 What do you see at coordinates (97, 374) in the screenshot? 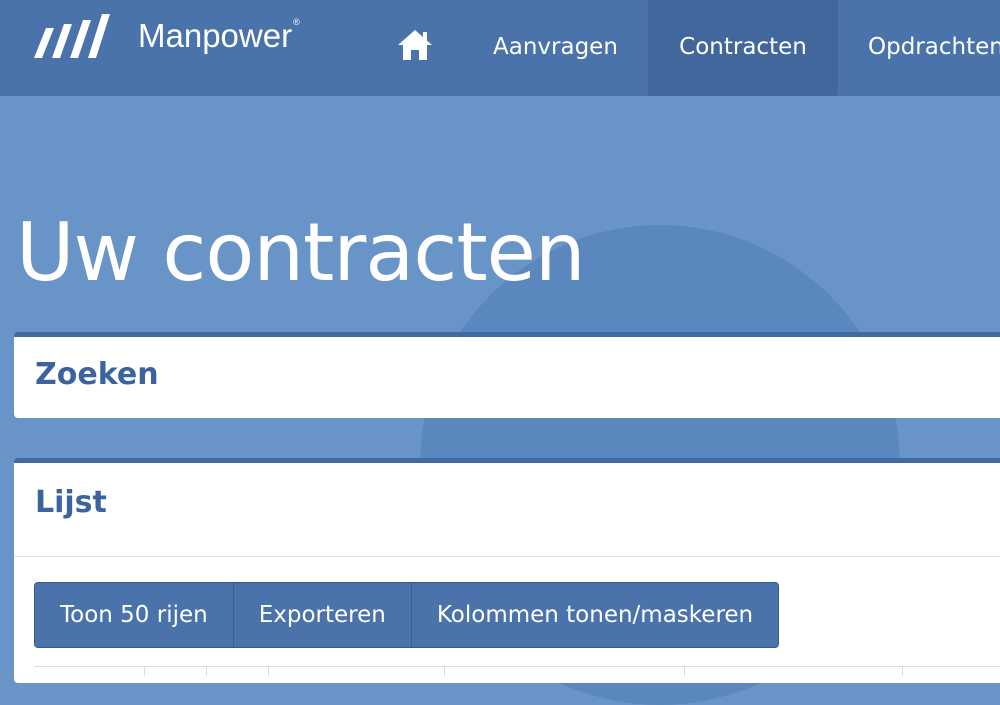
I see `search-panel-heading: Zoeken` at bounding box center [97, 374].